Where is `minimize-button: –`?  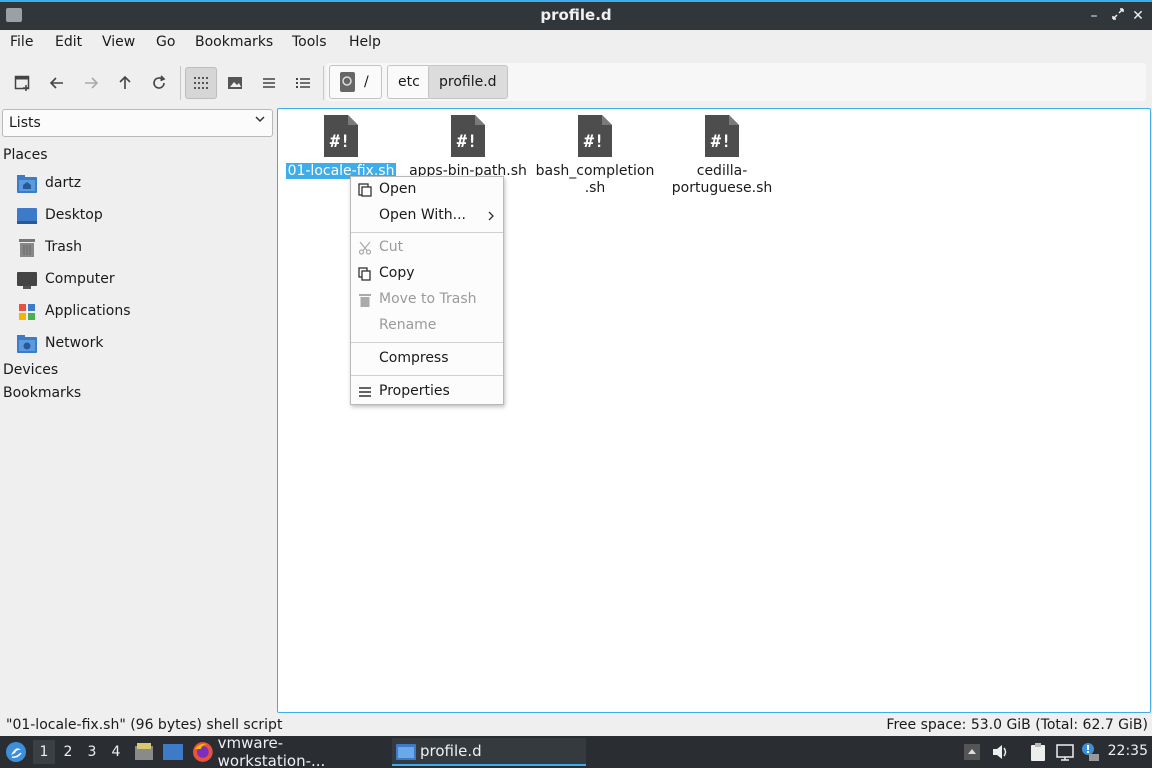
minimize-button: – is located at coordinates (1094, 16).